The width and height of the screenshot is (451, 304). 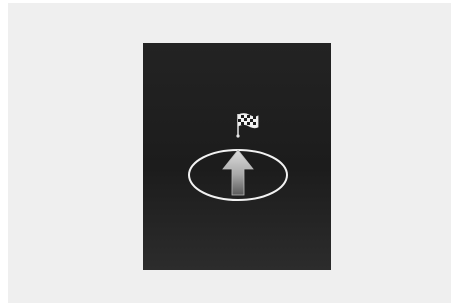 What do you see at coordinates (247, 125) in the screenshot?
I see `checkered-flag-icon` at bounding box center [247, 125].